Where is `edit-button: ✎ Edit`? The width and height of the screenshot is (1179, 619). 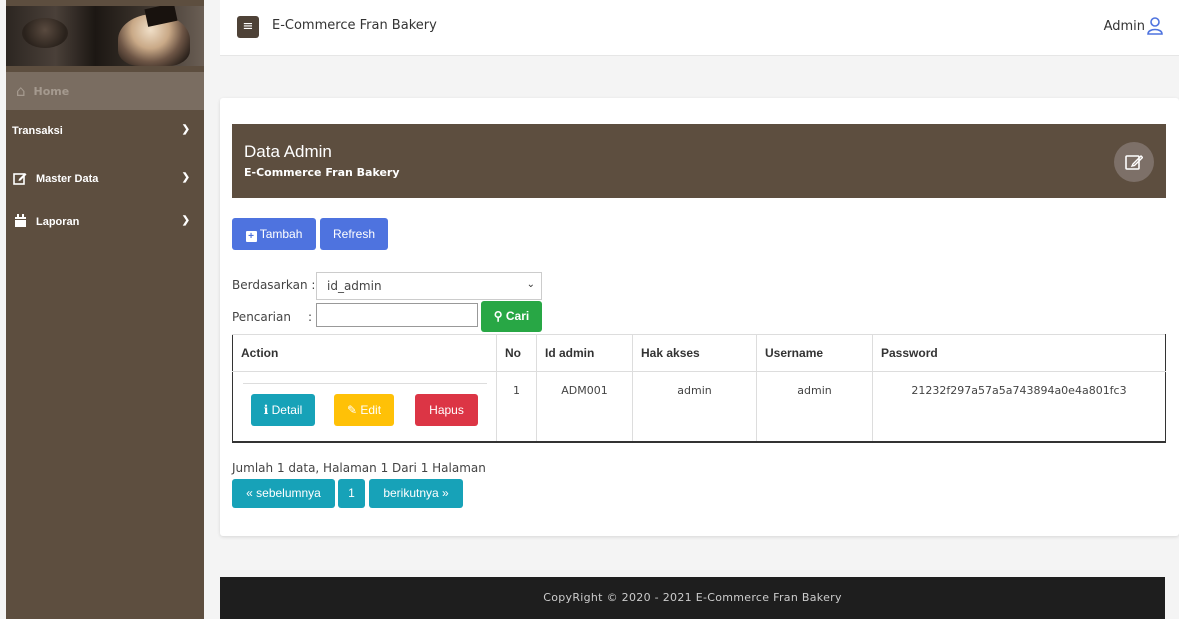 edit-button: ✎ Edit is located at coordinates (364, 410).